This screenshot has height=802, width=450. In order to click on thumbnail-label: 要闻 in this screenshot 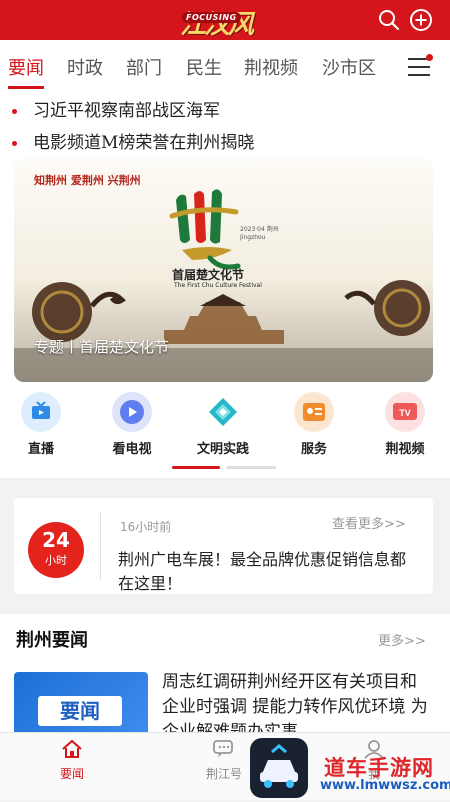, I will do `click(80, 711)`.